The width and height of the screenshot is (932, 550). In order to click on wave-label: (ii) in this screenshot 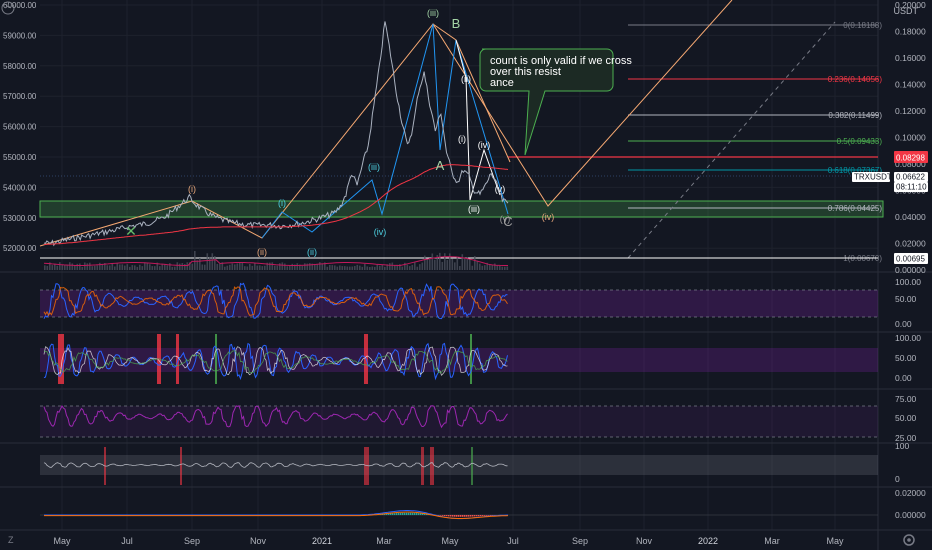, I will do `click(312, 252)`.